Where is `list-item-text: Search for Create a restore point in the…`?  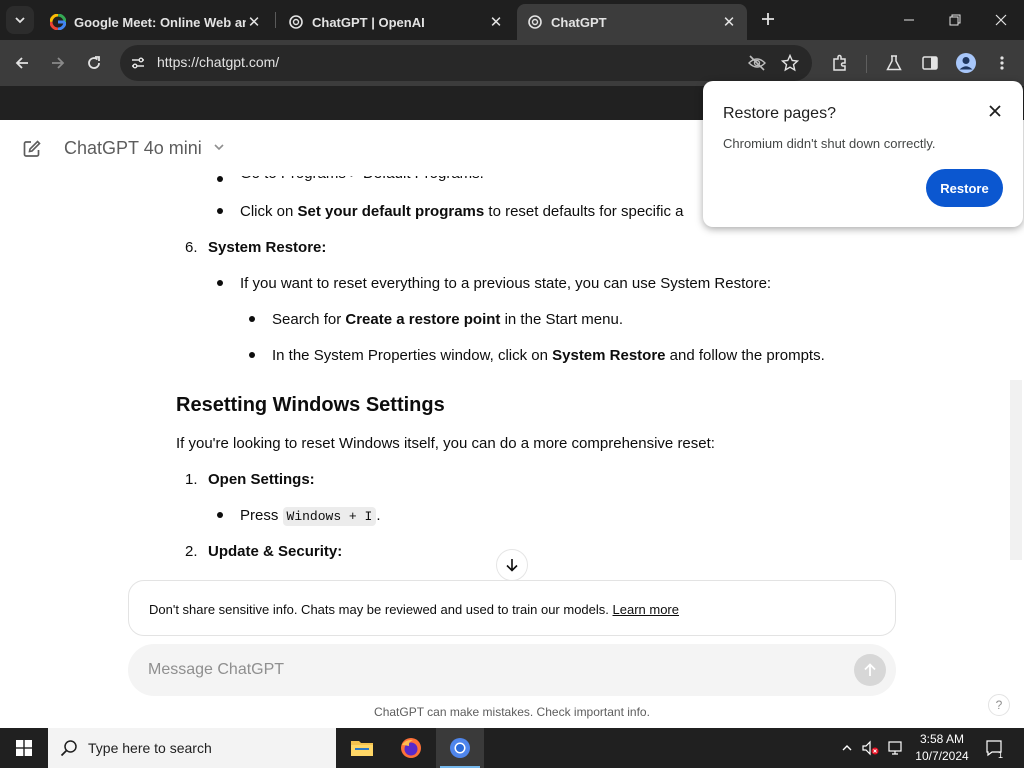
list-item-text: Search for Create a restore point in the… is located at coordinates (447, 319).